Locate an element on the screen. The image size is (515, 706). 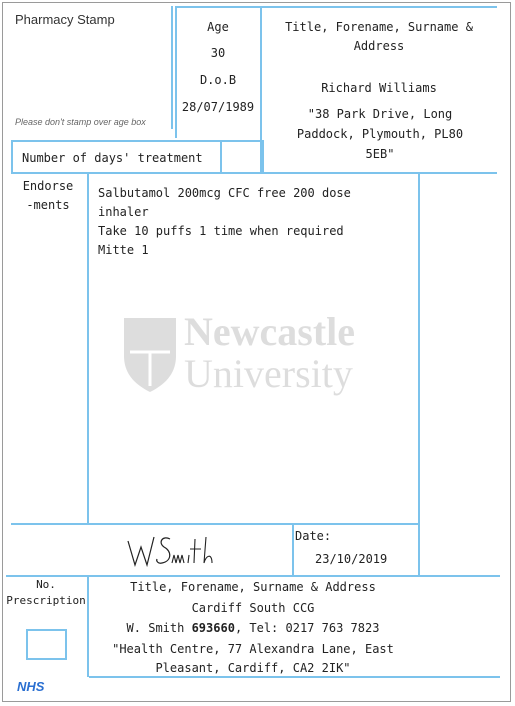
watermark-line-1: Newcastle is located at coordinates (270, 331).